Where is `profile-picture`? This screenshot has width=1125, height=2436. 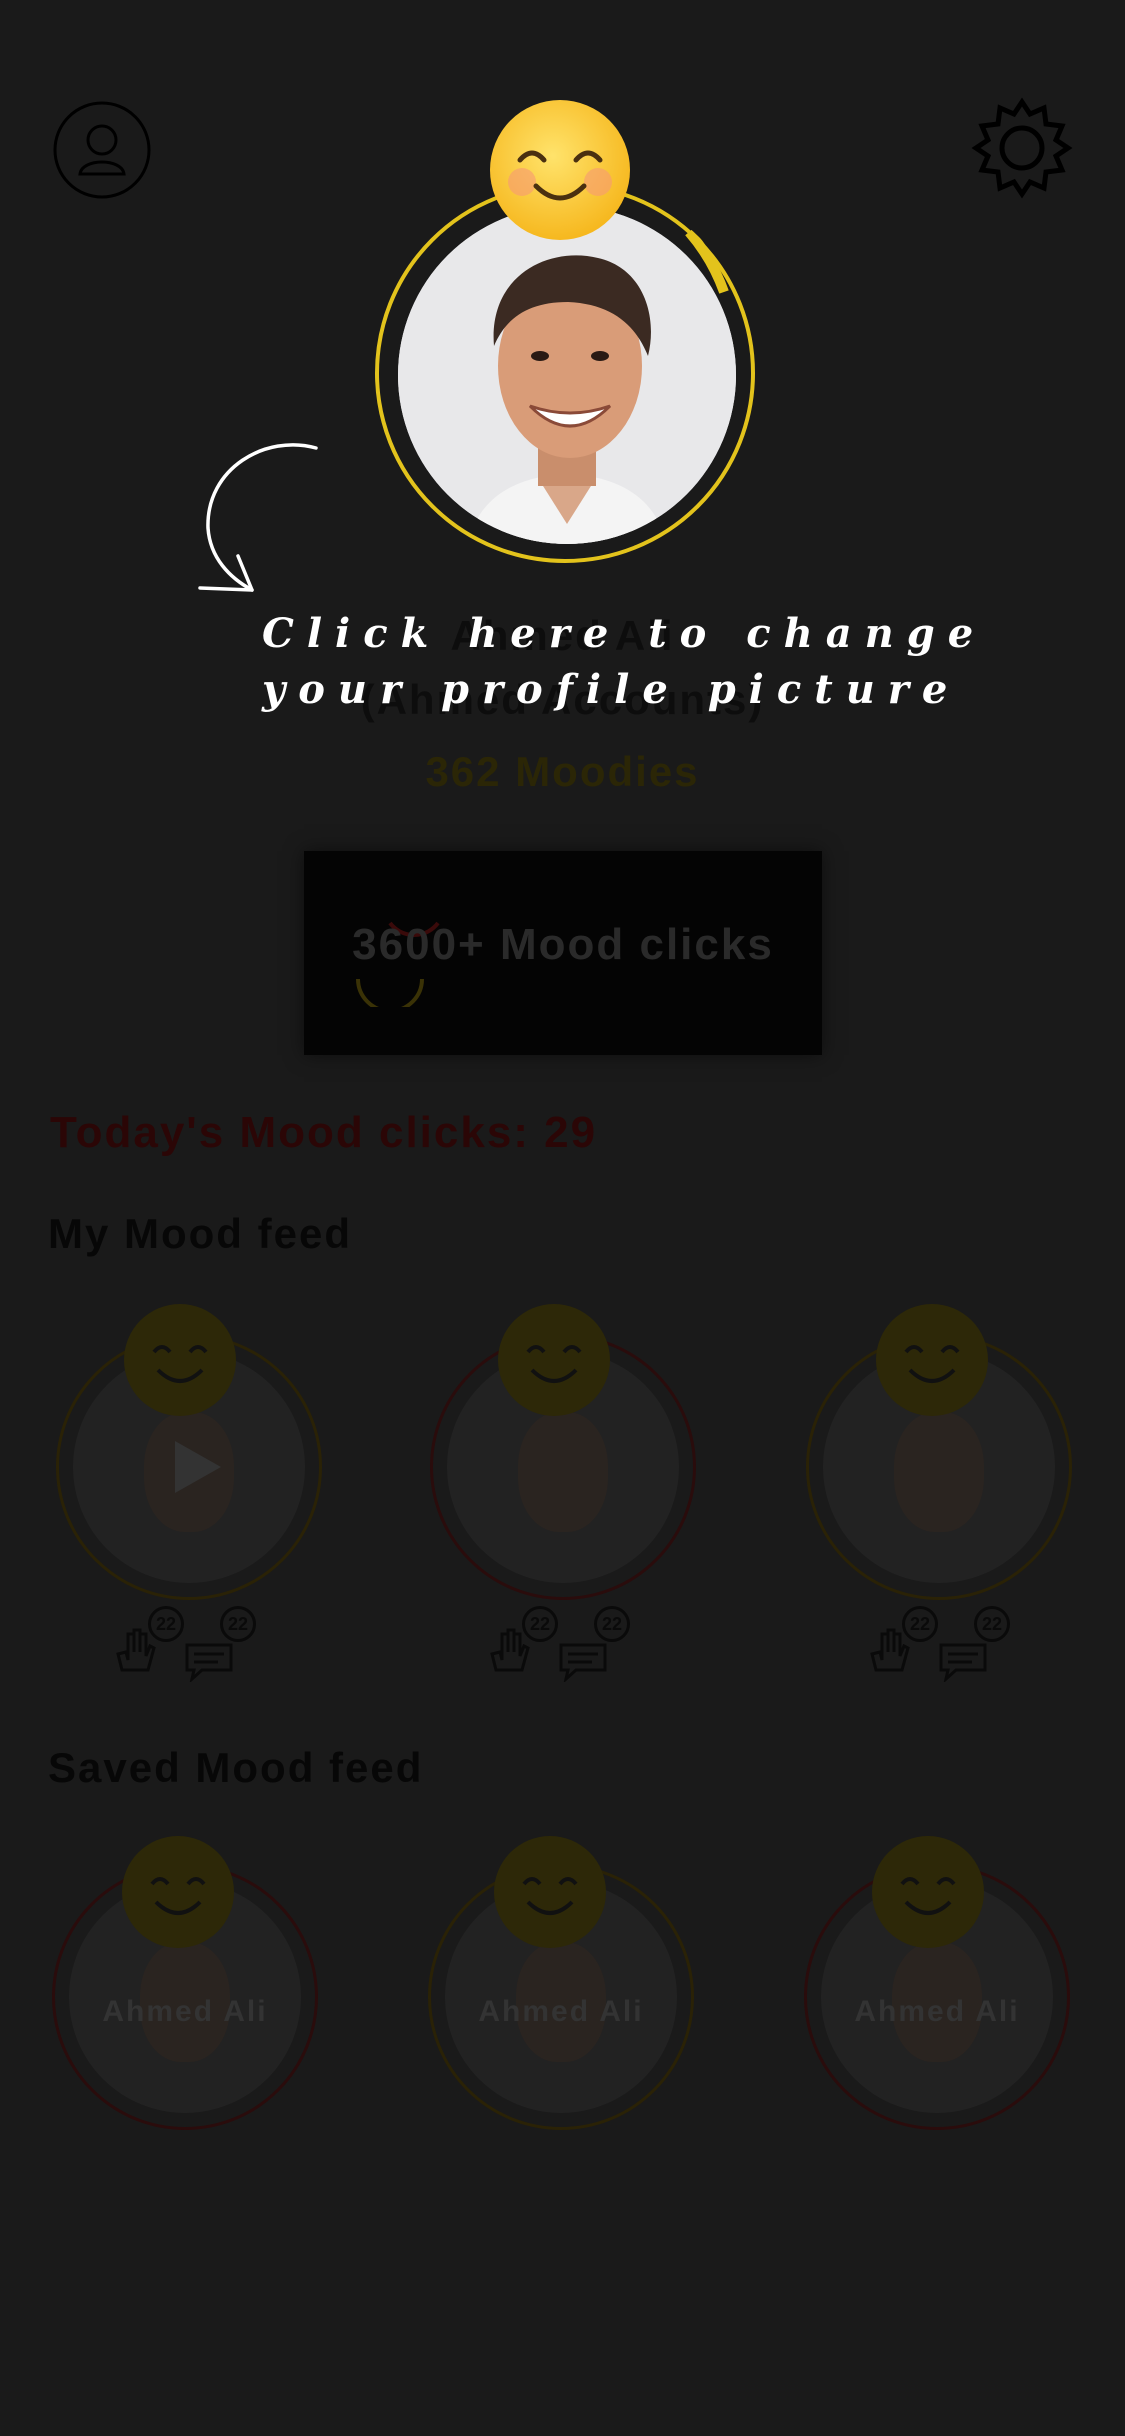
profile-picture is located at coordinates (567, 375).